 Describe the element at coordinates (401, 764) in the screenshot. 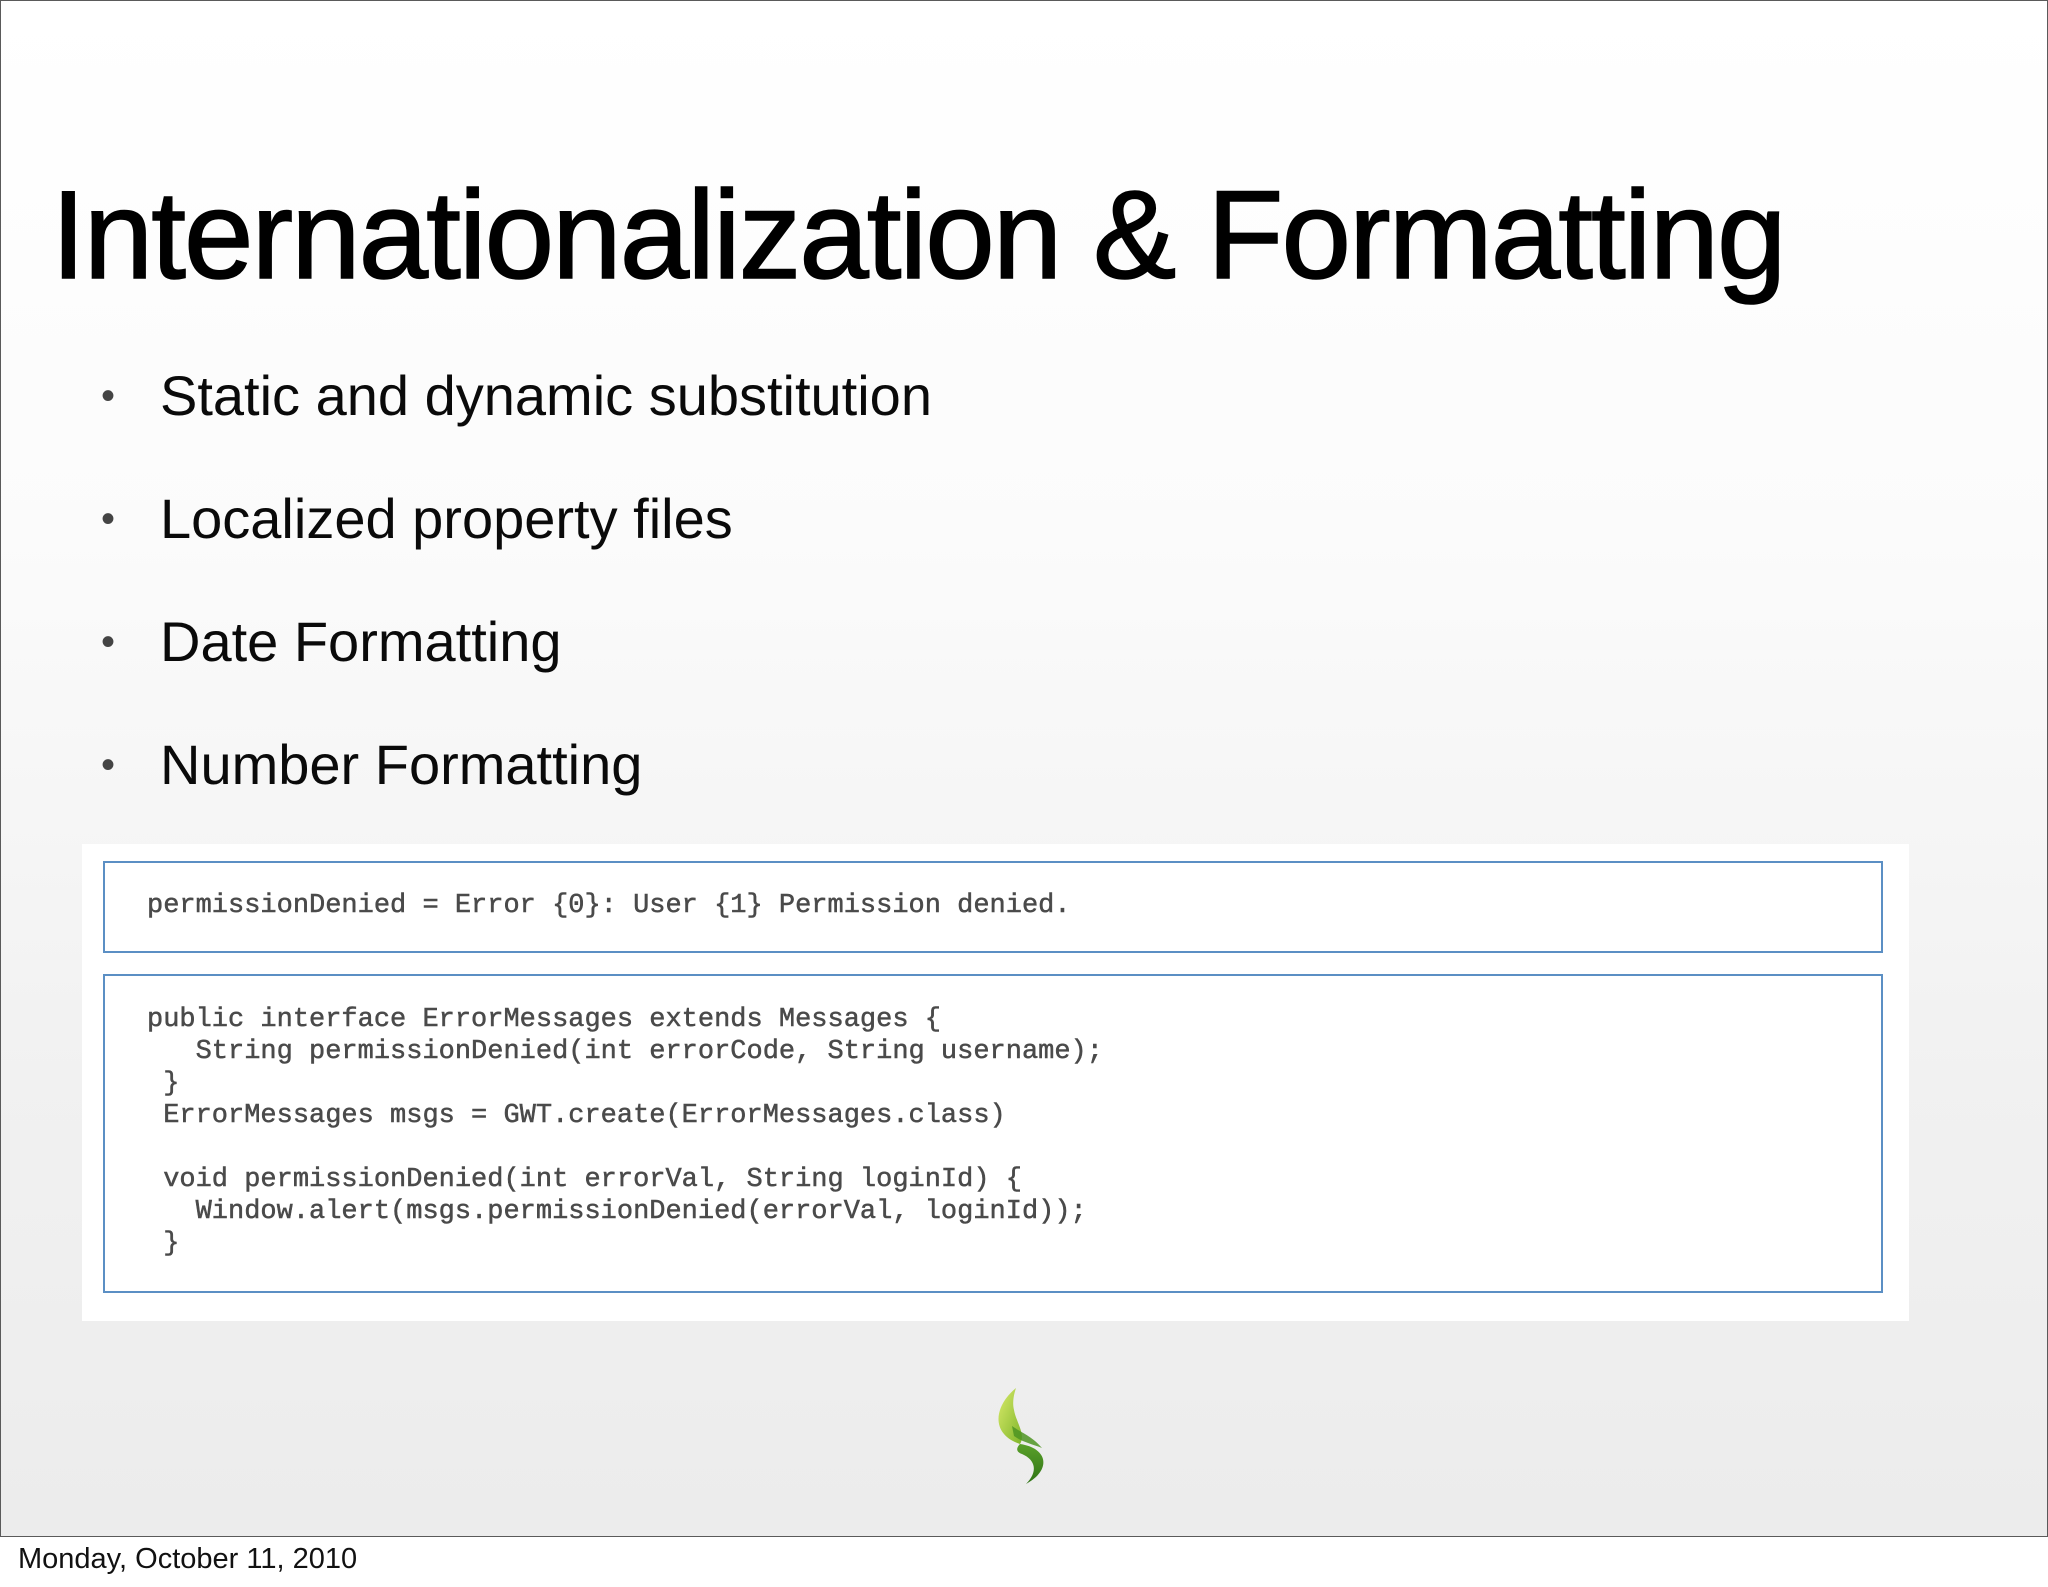

I see `bullet-text: Number Formatting` at that location.